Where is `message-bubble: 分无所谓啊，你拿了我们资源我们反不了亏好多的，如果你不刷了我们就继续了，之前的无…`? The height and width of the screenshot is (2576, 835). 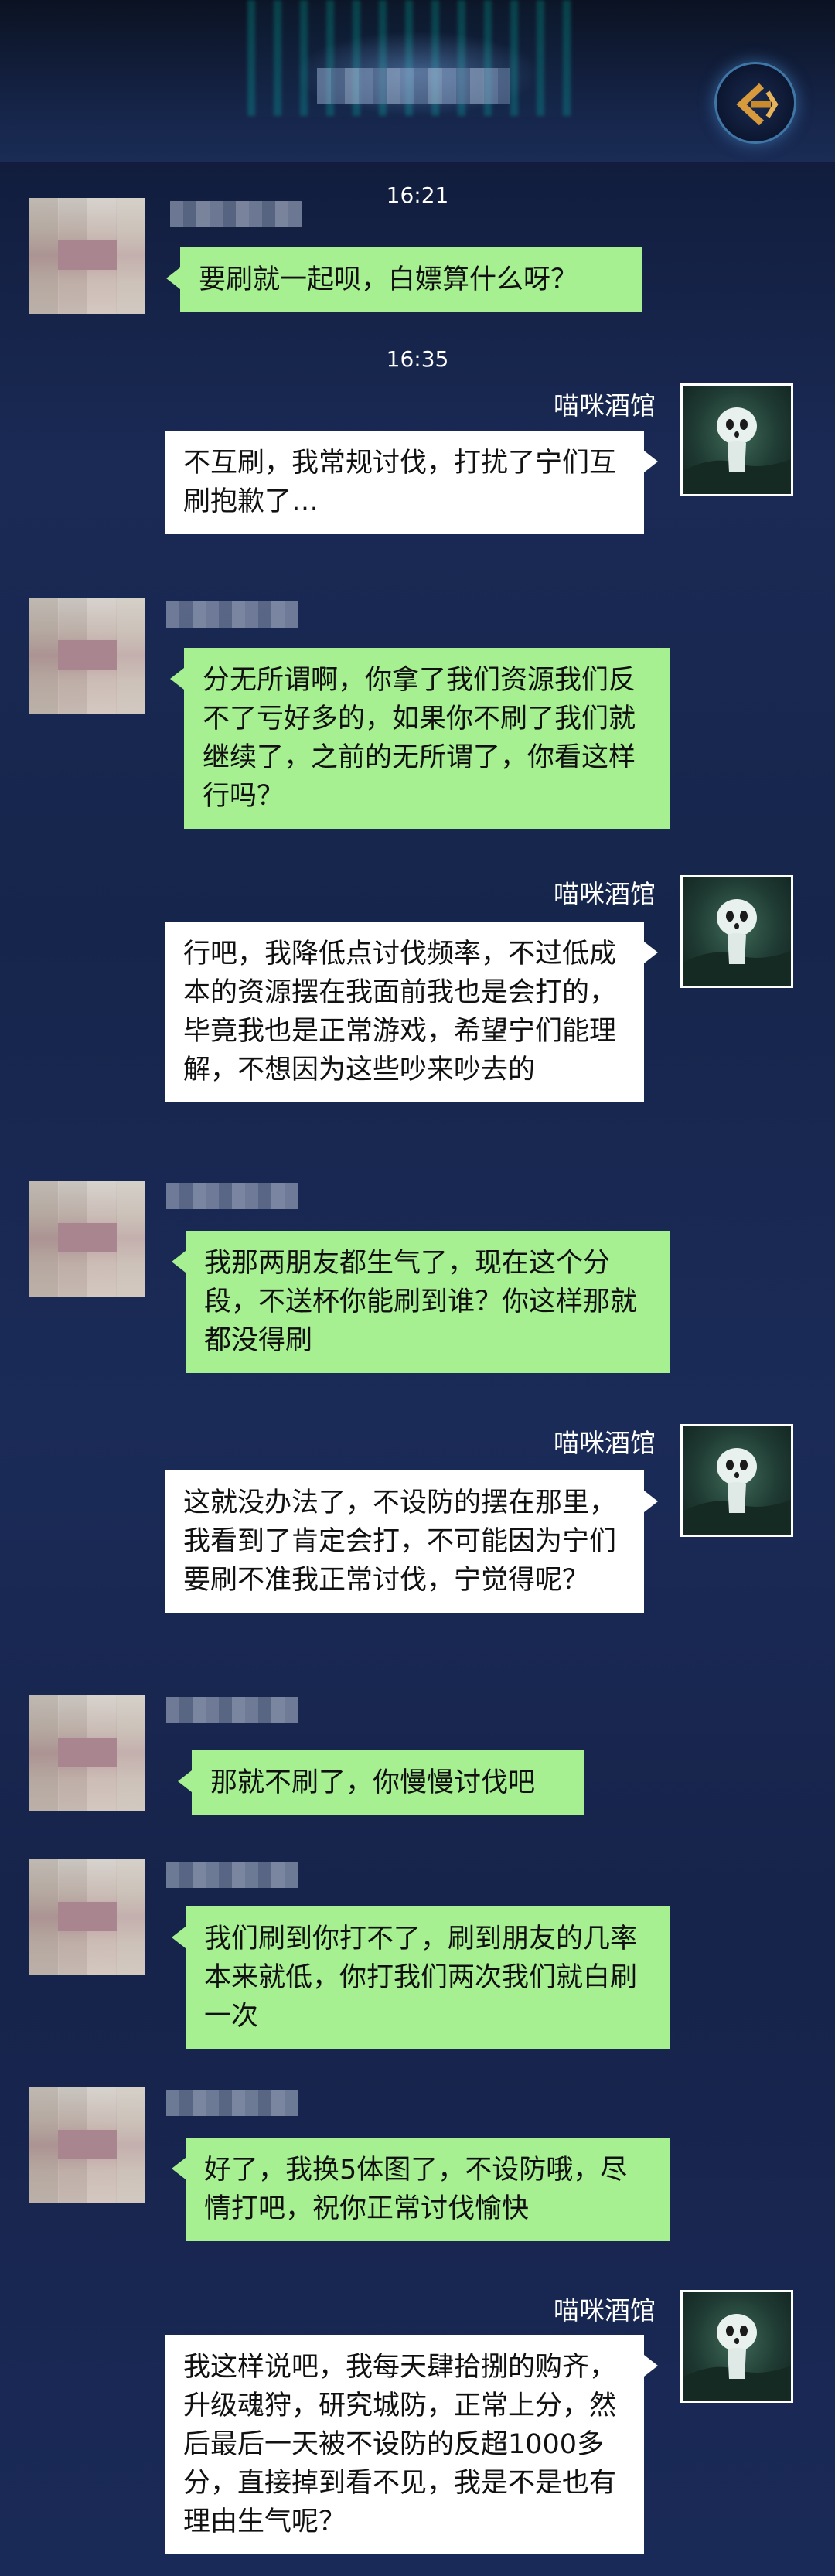
message-bubble: 分无所谓啊，你拿了我们资源我们反不了亏好多的，如果你不刷了我们就继续了，之前的无… is located at coordinates (420, 738).